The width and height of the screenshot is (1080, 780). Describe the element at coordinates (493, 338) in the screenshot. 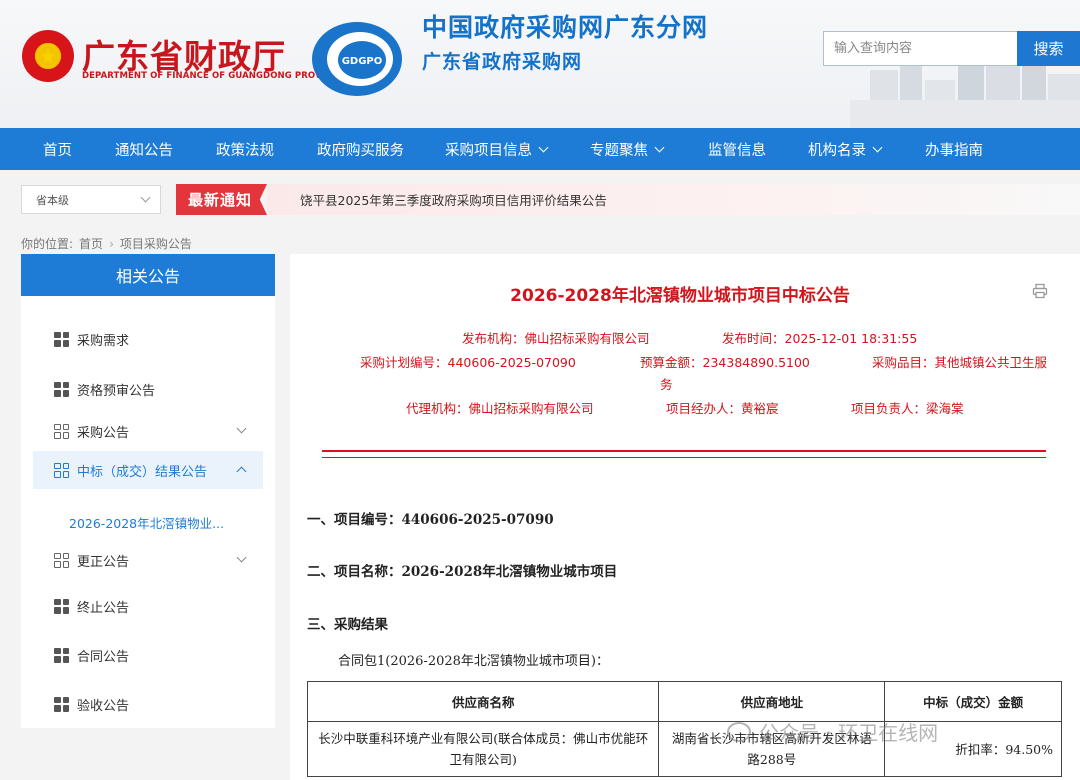

I see `meta-key: 发布机构：` at that location.